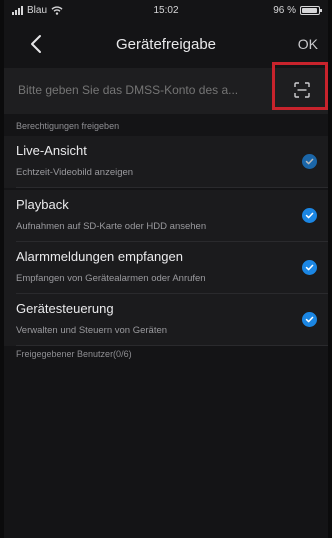  Describe the element at coordinates (65, 308) in the screenshot. I see `permission-label: Gerätesteuerung` at that location.